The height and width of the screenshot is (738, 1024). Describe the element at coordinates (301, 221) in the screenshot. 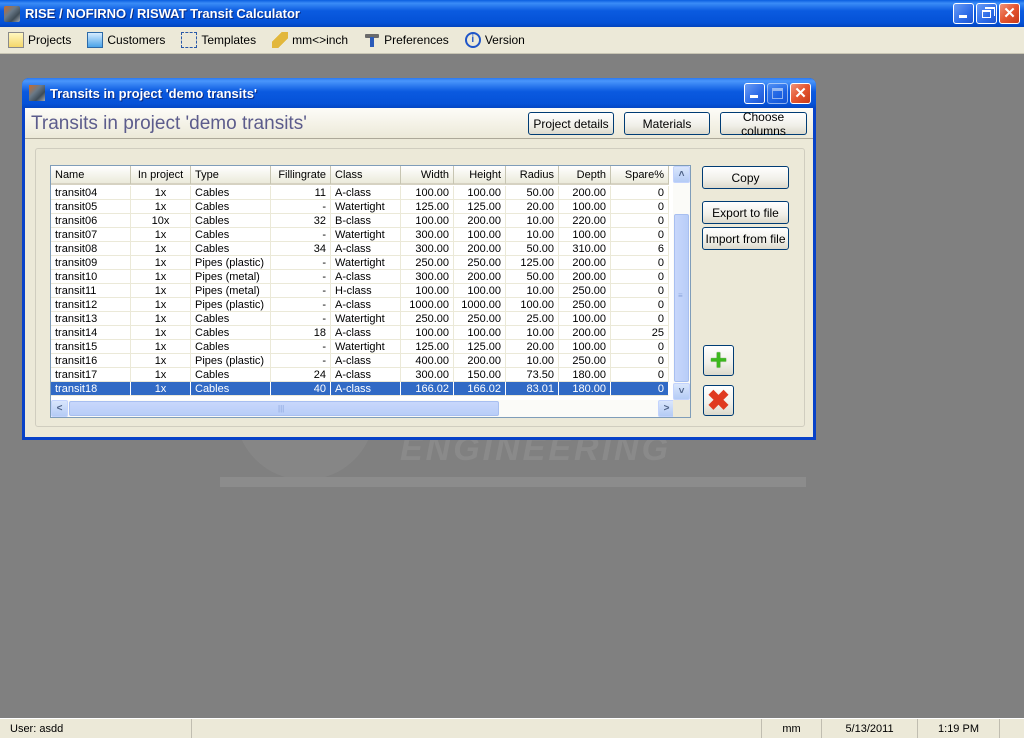

I see `cell-fillingrate: 32` at that location.